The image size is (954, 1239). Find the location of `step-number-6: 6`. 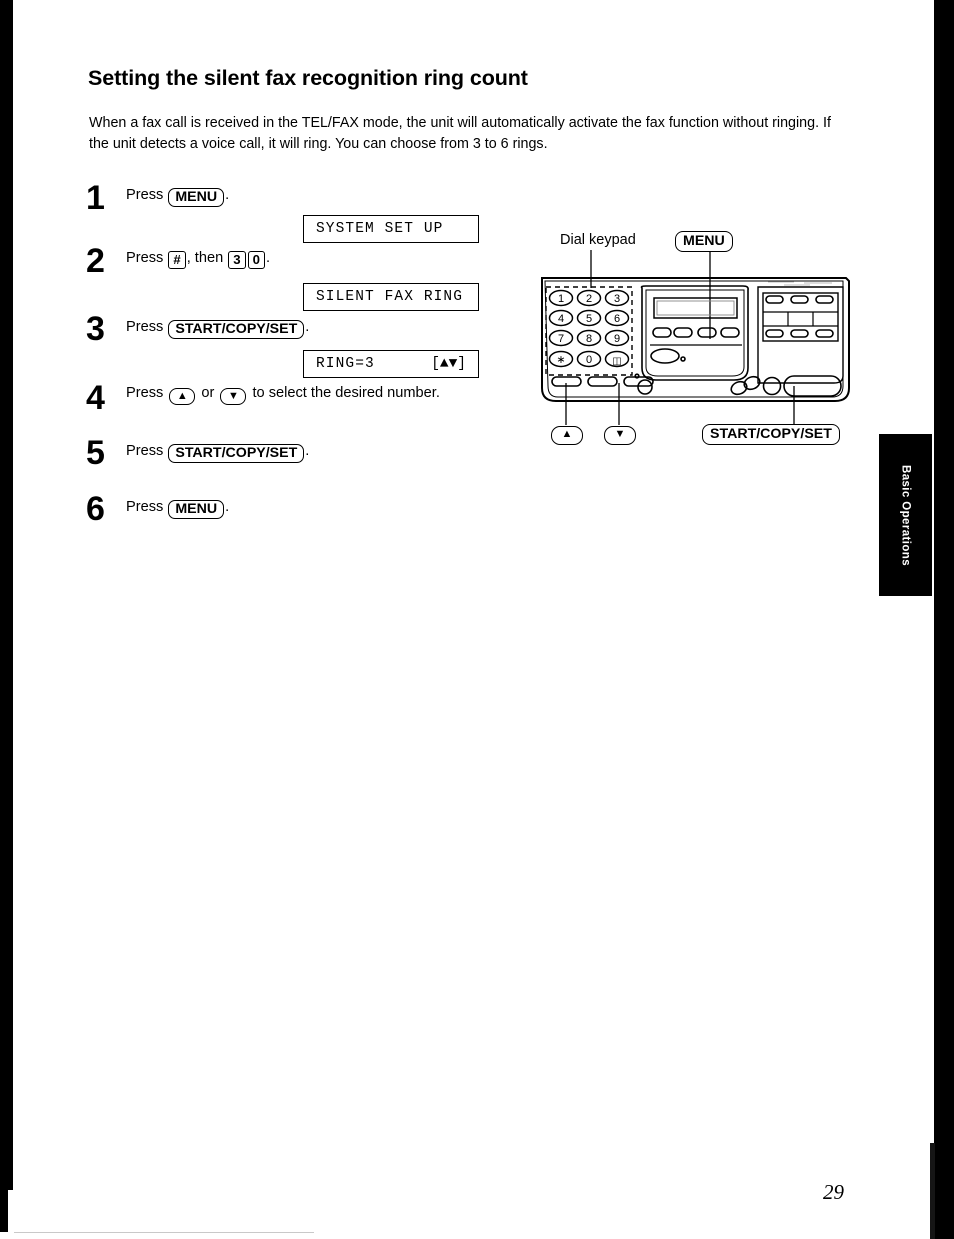

step-number-6: 6 is located at coordinates (95, 509).